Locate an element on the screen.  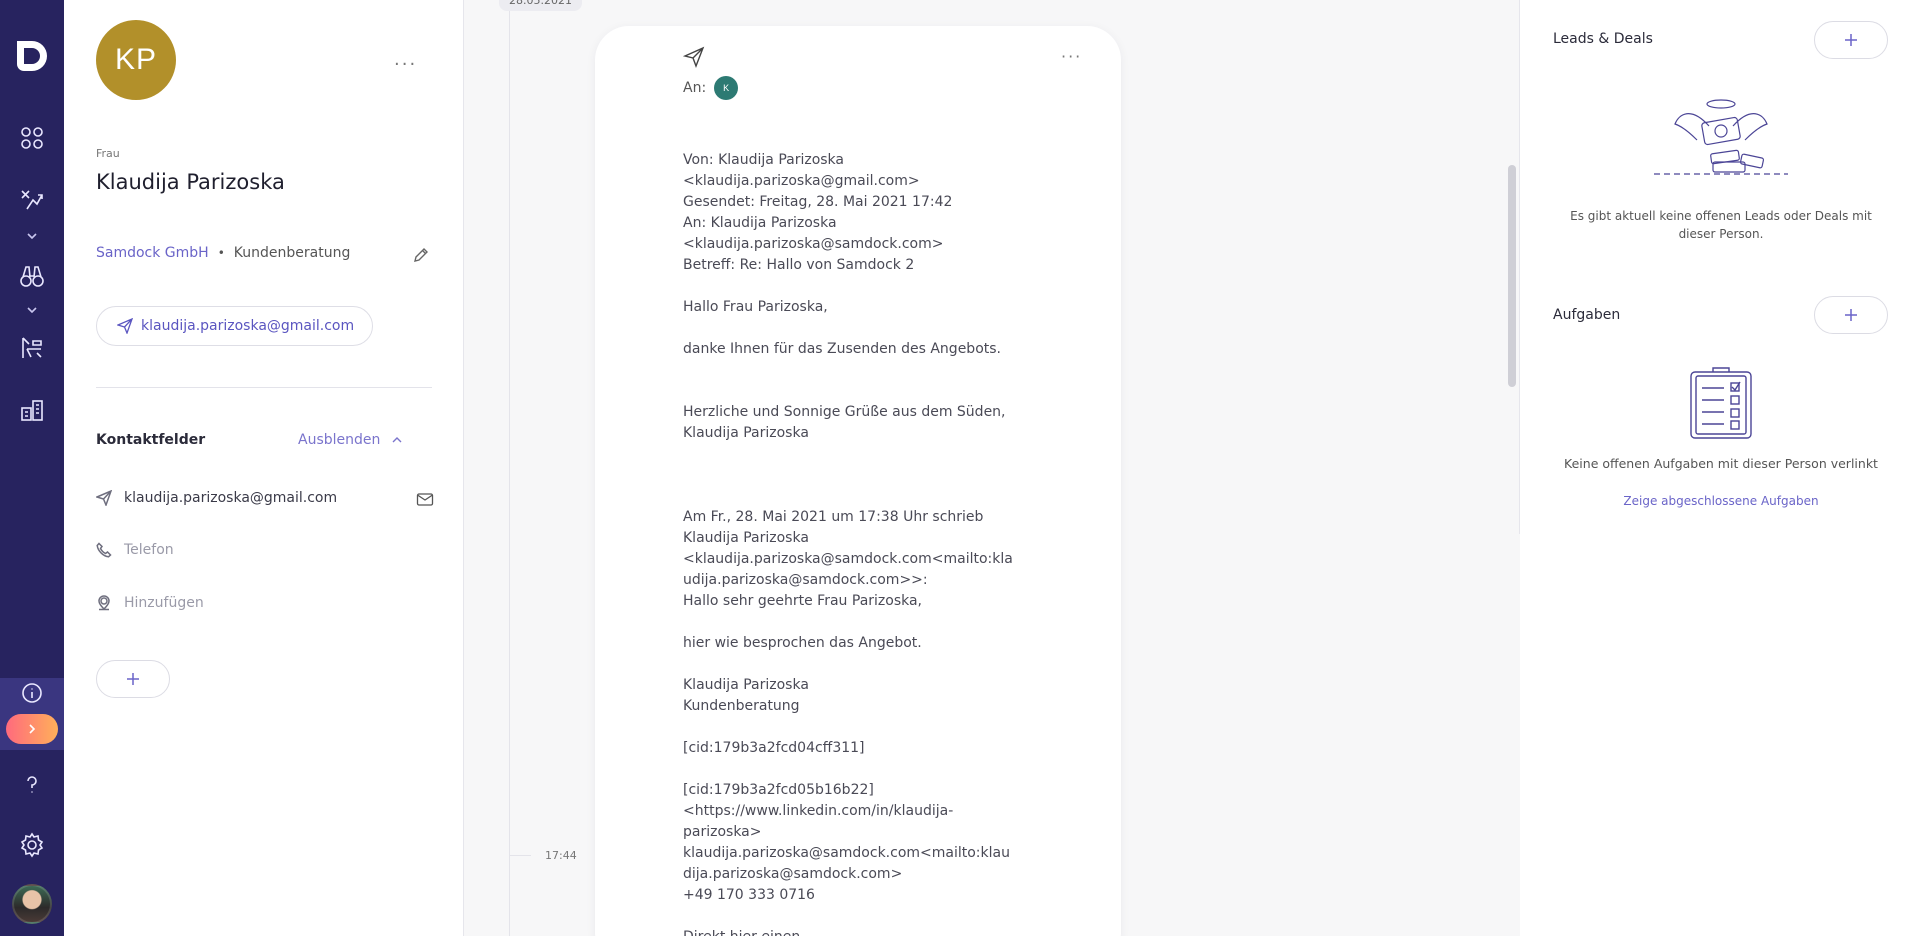
department-label: Kundenberatung is located at coordinates (292, 253).